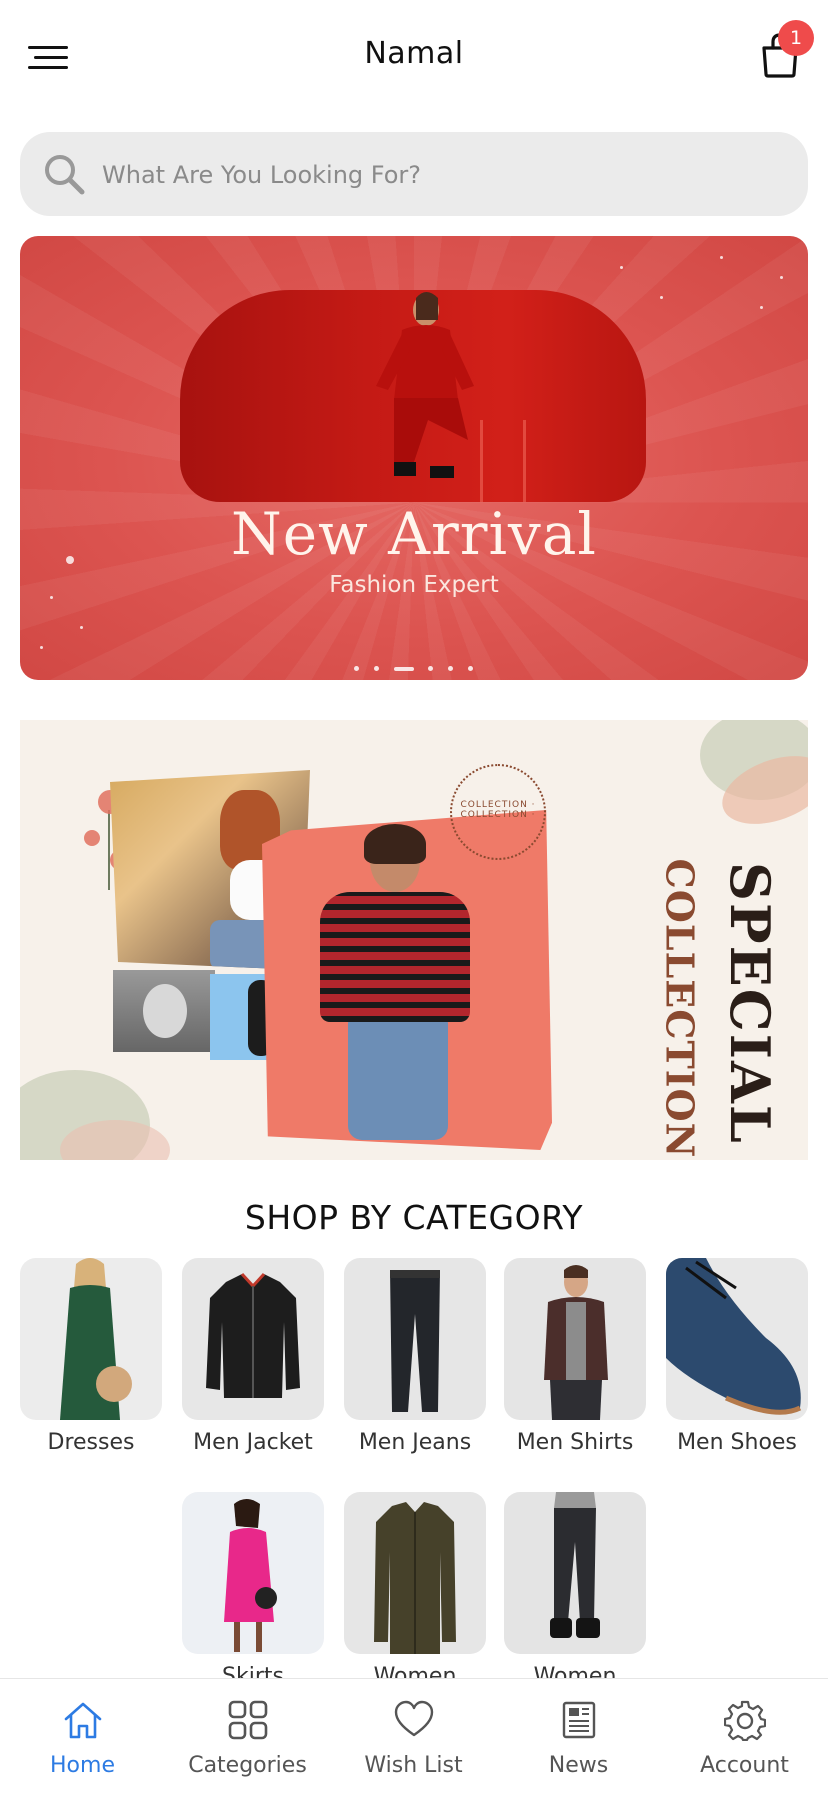 This screenshot has height=1793, width=828. I want to click on search-icon, so click(65, 175).